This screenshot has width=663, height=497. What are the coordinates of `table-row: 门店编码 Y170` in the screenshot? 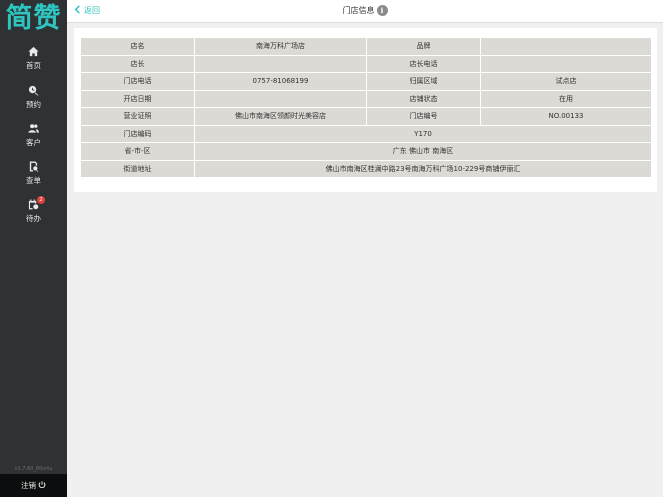 It's located at (366, 133).